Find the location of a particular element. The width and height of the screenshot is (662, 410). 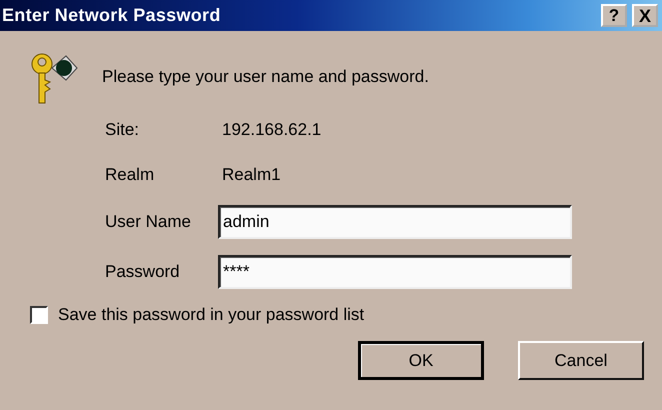

dialog-button: OK is located at coordinates (421, 360).